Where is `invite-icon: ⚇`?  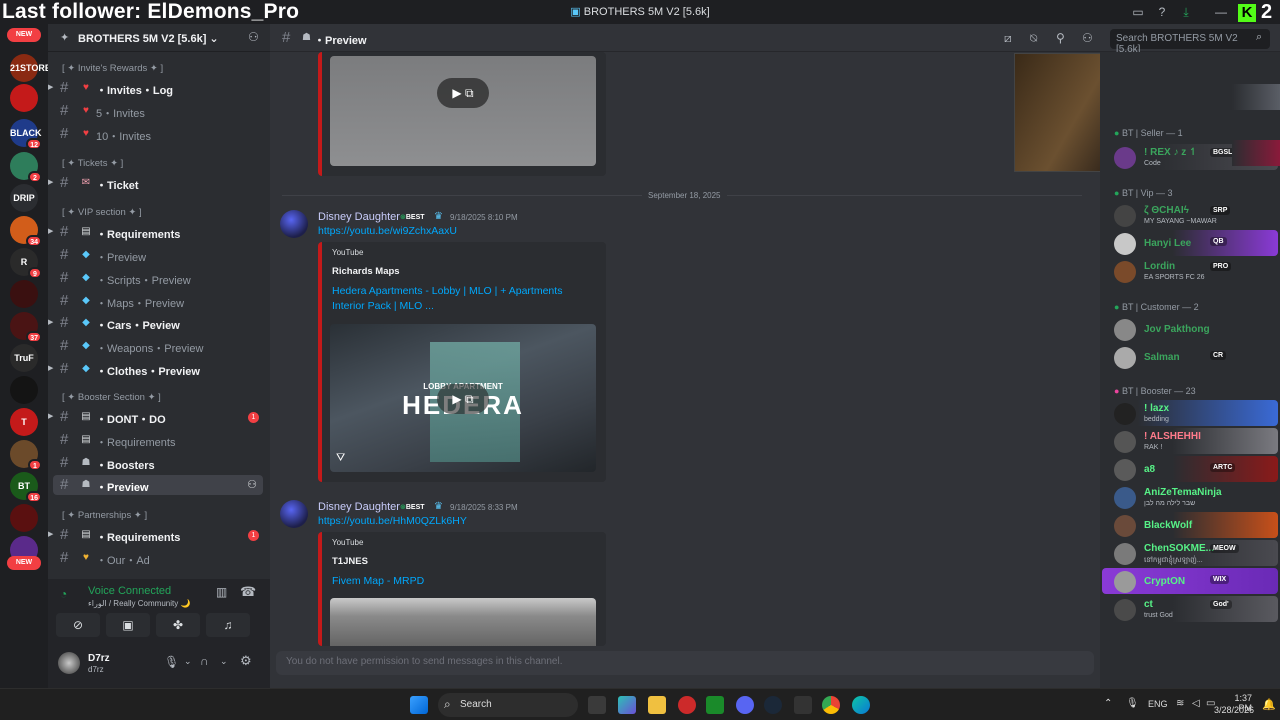
invite-icon: ⚇ is located at coordinates (252, 484).